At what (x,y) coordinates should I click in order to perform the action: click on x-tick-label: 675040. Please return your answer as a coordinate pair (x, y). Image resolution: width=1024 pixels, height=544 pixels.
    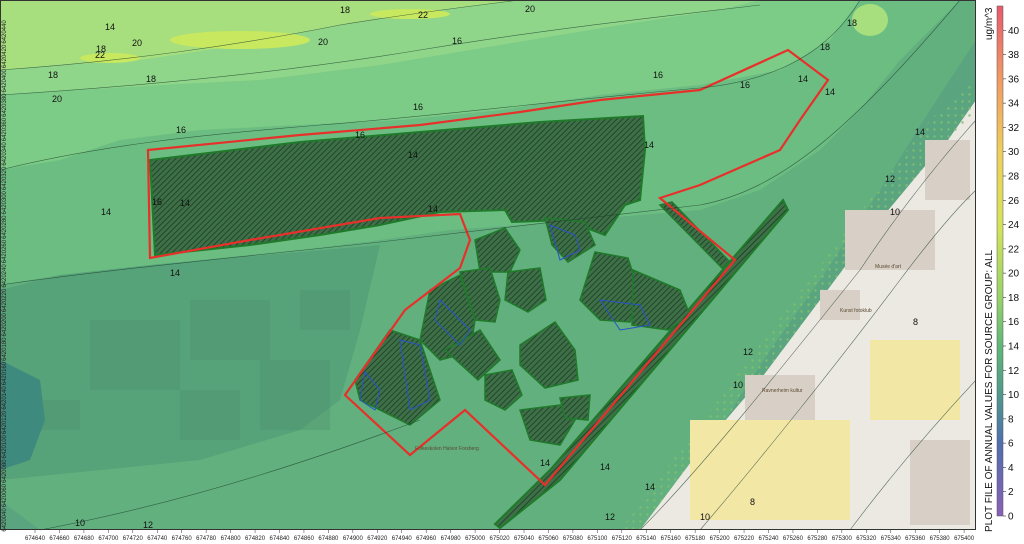
    Looking at the image, I should click on (524, 539).